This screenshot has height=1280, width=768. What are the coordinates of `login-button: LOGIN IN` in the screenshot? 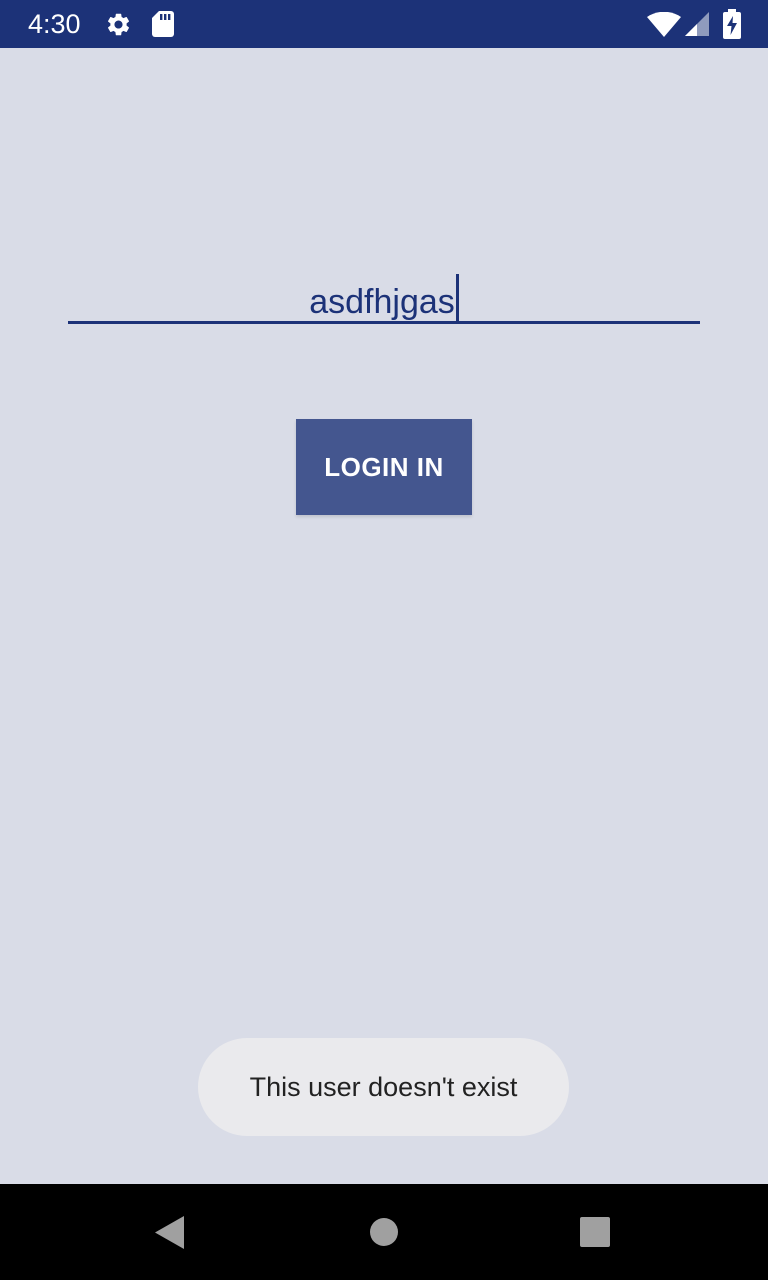 It's located at (384, 467).